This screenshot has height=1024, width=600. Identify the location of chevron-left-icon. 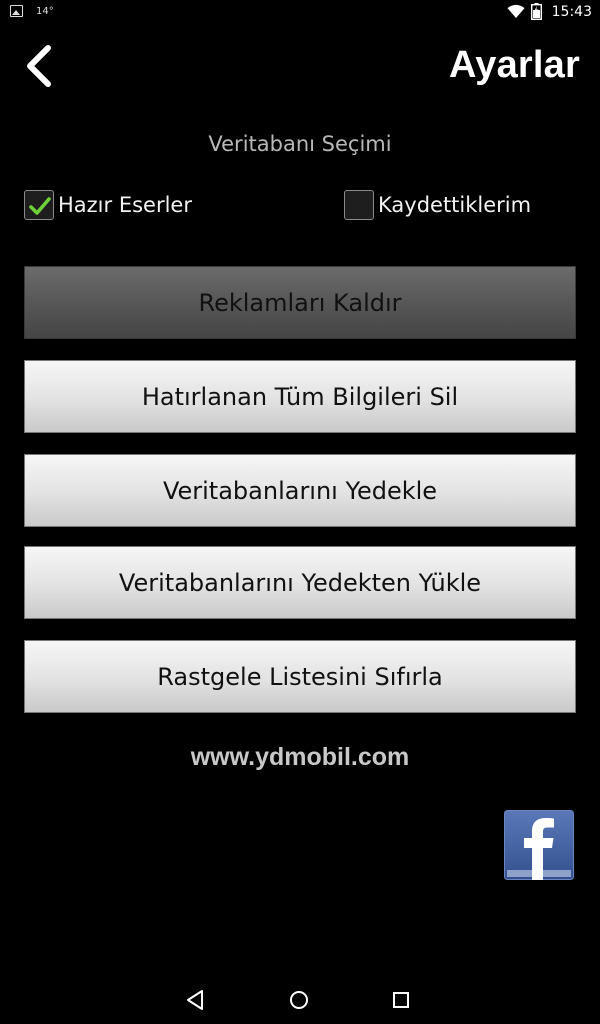
(39, 66).